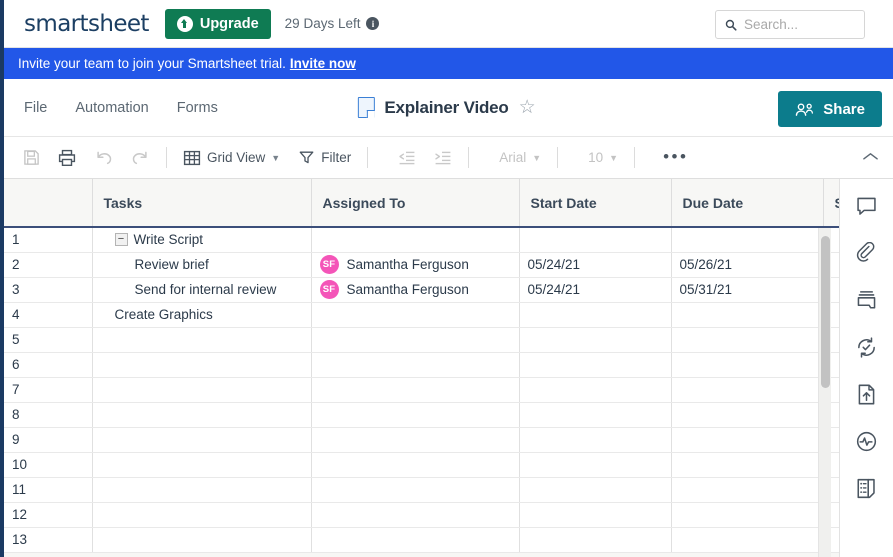 This screenshot has height=557, width=893. I want to click on row-number: 7, so click(48, 390).